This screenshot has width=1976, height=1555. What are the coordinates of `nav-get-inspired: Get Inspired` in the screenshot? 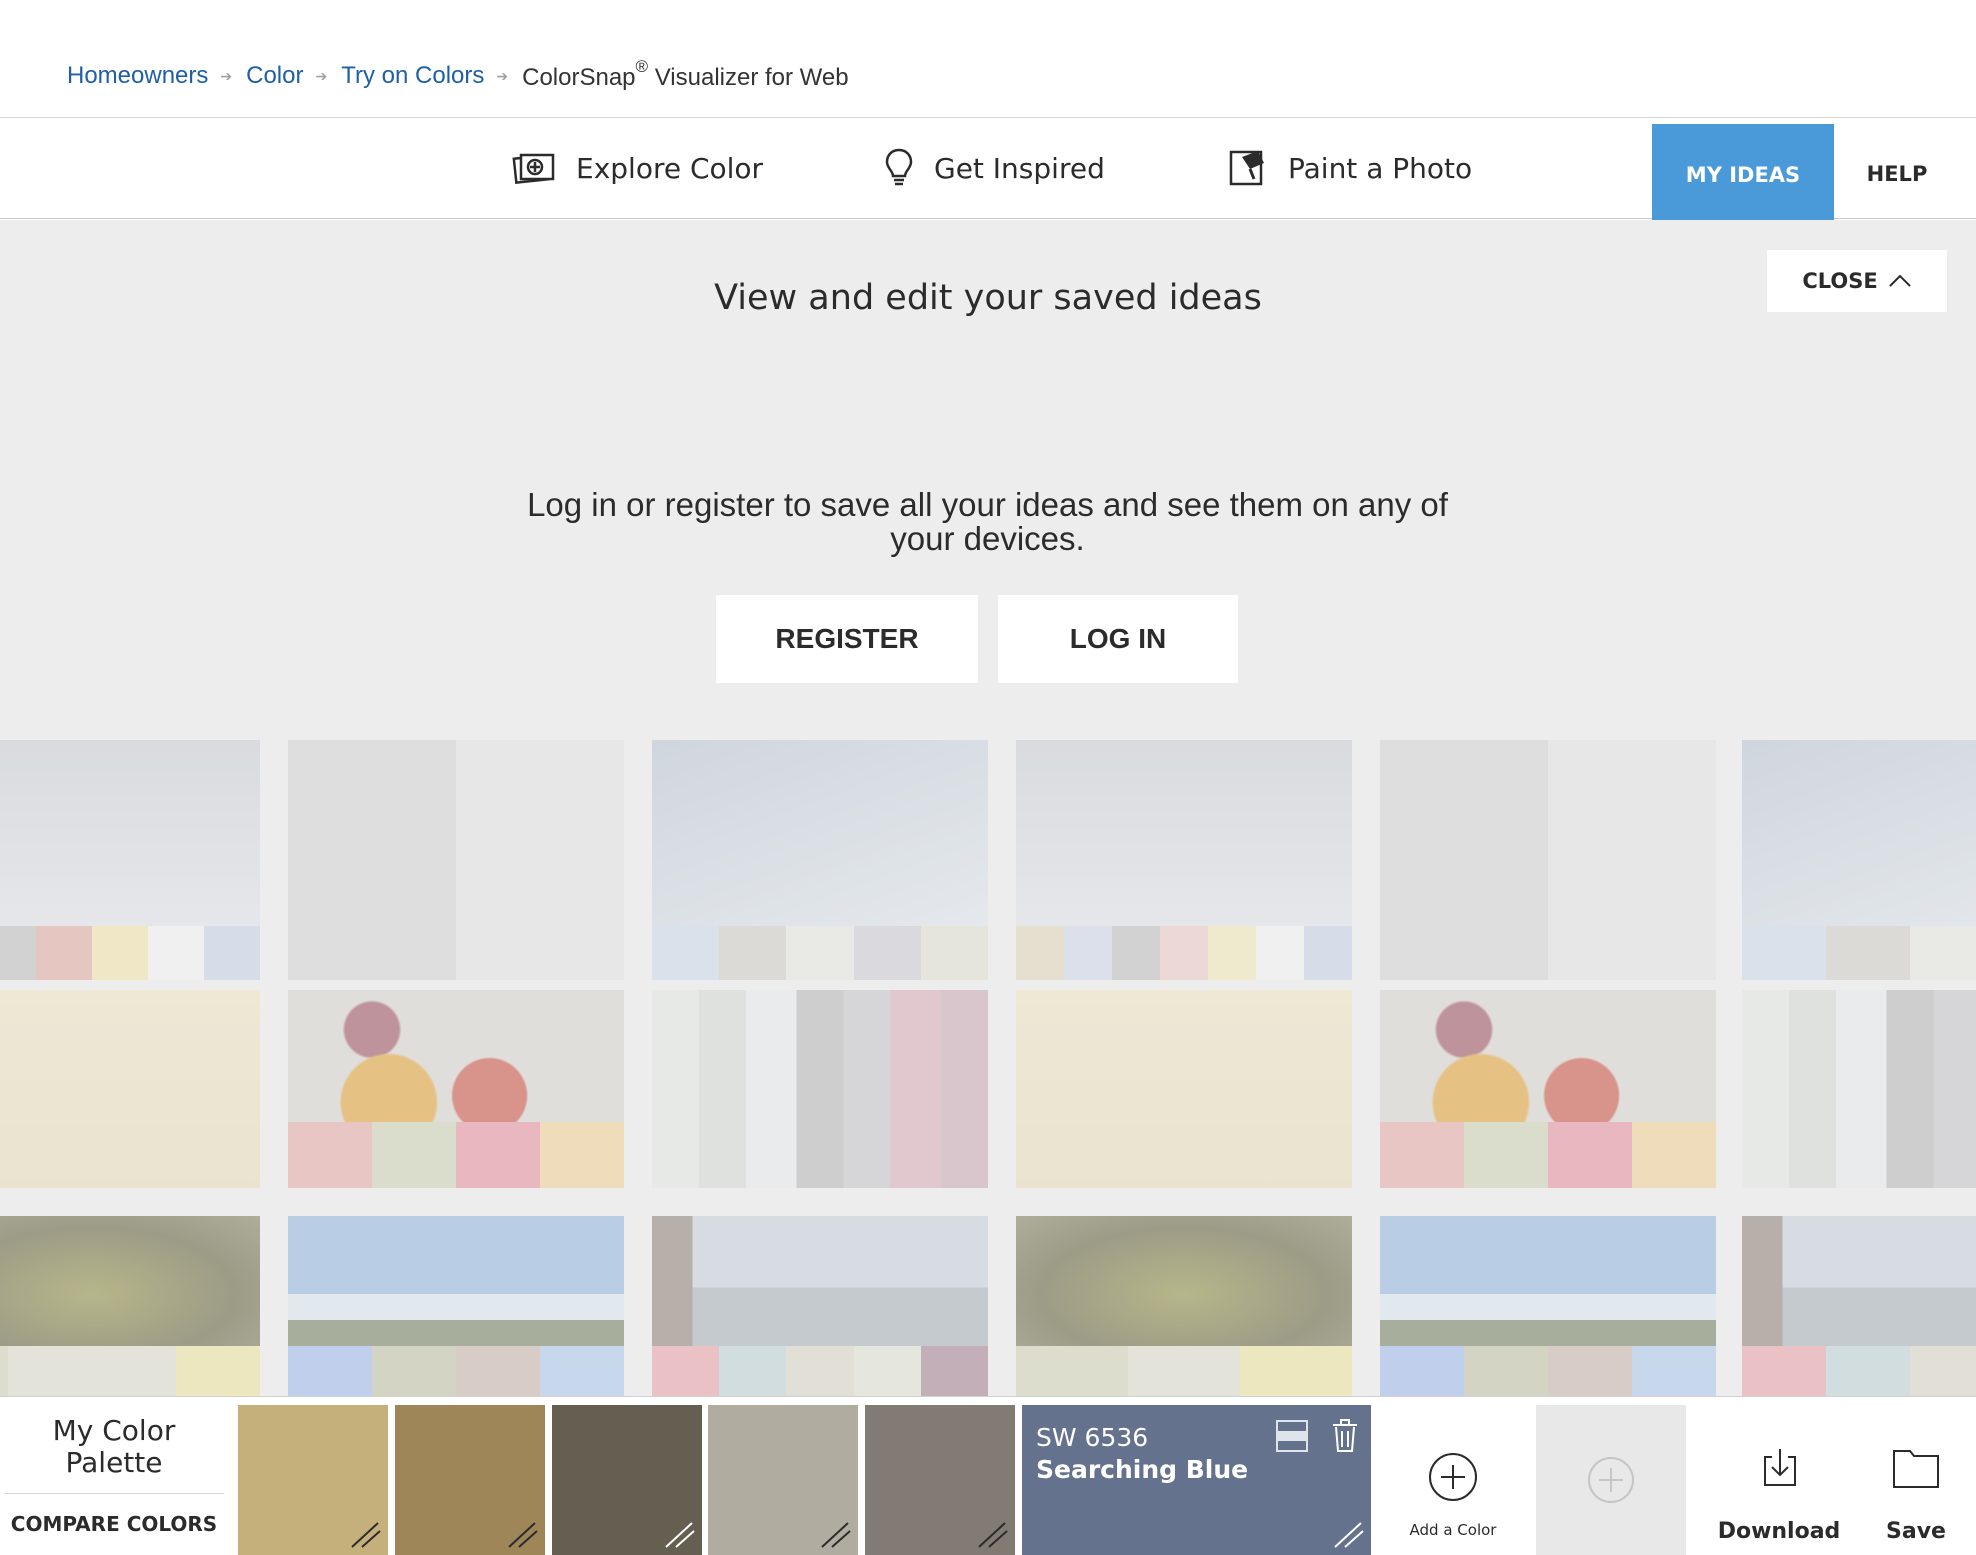 It's located at (994, 168).